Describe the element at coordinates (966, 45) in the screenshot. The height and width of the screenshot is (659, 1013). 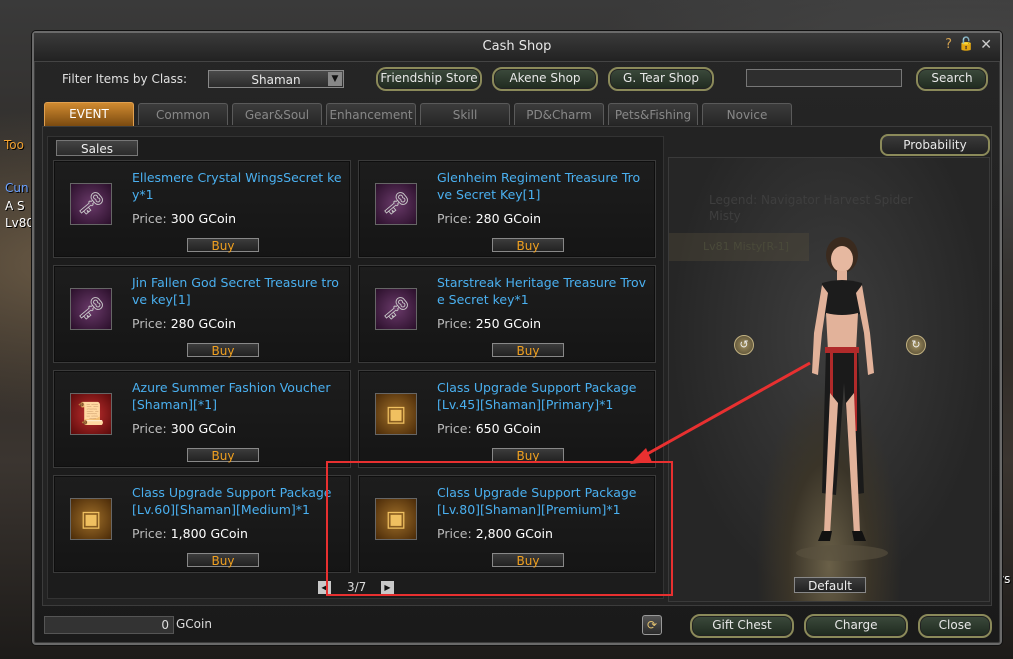
I see `lock-icon: 🔓` at that location.